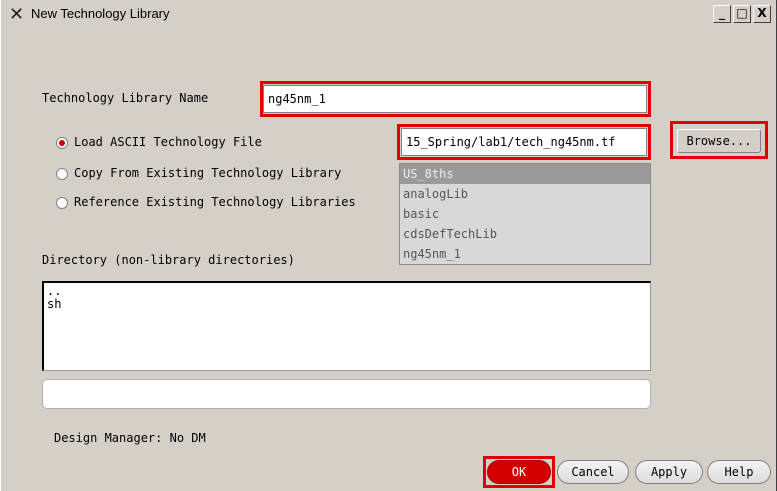  I want to click on reference-existing-radio, so click(62, 203).